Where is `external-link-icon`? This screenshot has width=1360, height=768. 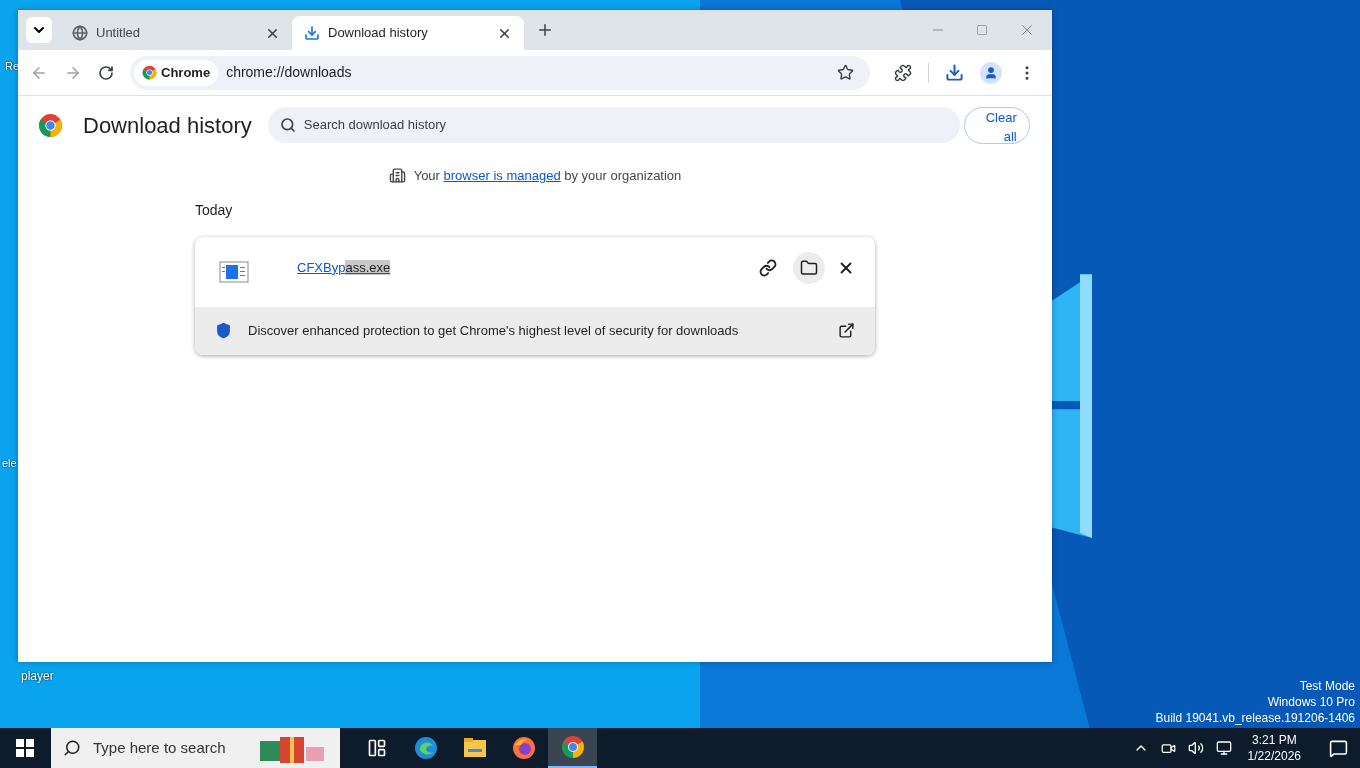
external-link-icon is located at coordinates (846, 330).